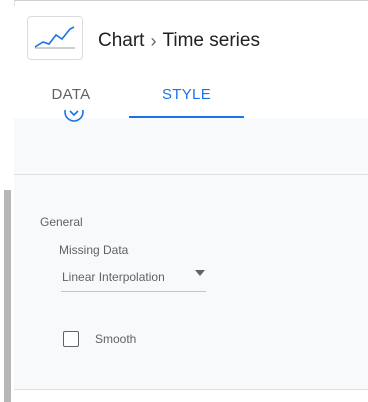  I want to click on smooth-option: Smooth, so click(99, 339).